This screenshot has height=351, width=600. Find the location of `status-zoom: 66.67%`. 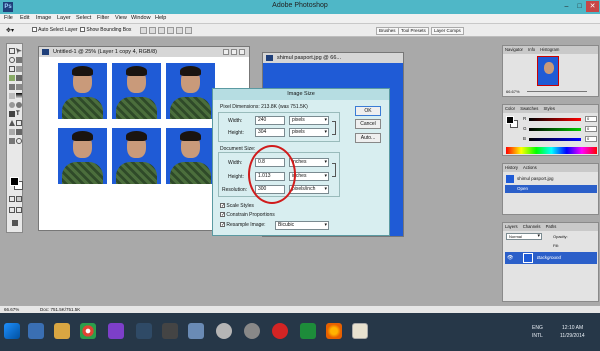

status-zoom: 66.67% is located at coordinates (11, 309).